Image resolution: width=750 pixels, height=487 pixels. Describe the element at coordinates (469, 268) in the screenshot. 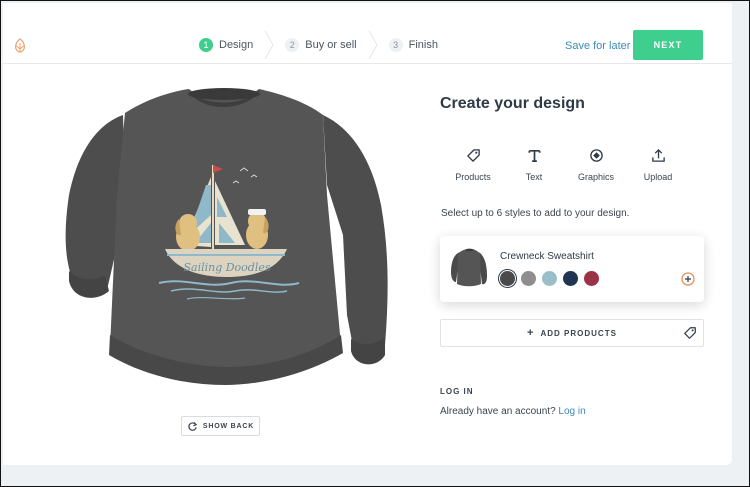

I see `sweatshirt-thumbnail` at that location.